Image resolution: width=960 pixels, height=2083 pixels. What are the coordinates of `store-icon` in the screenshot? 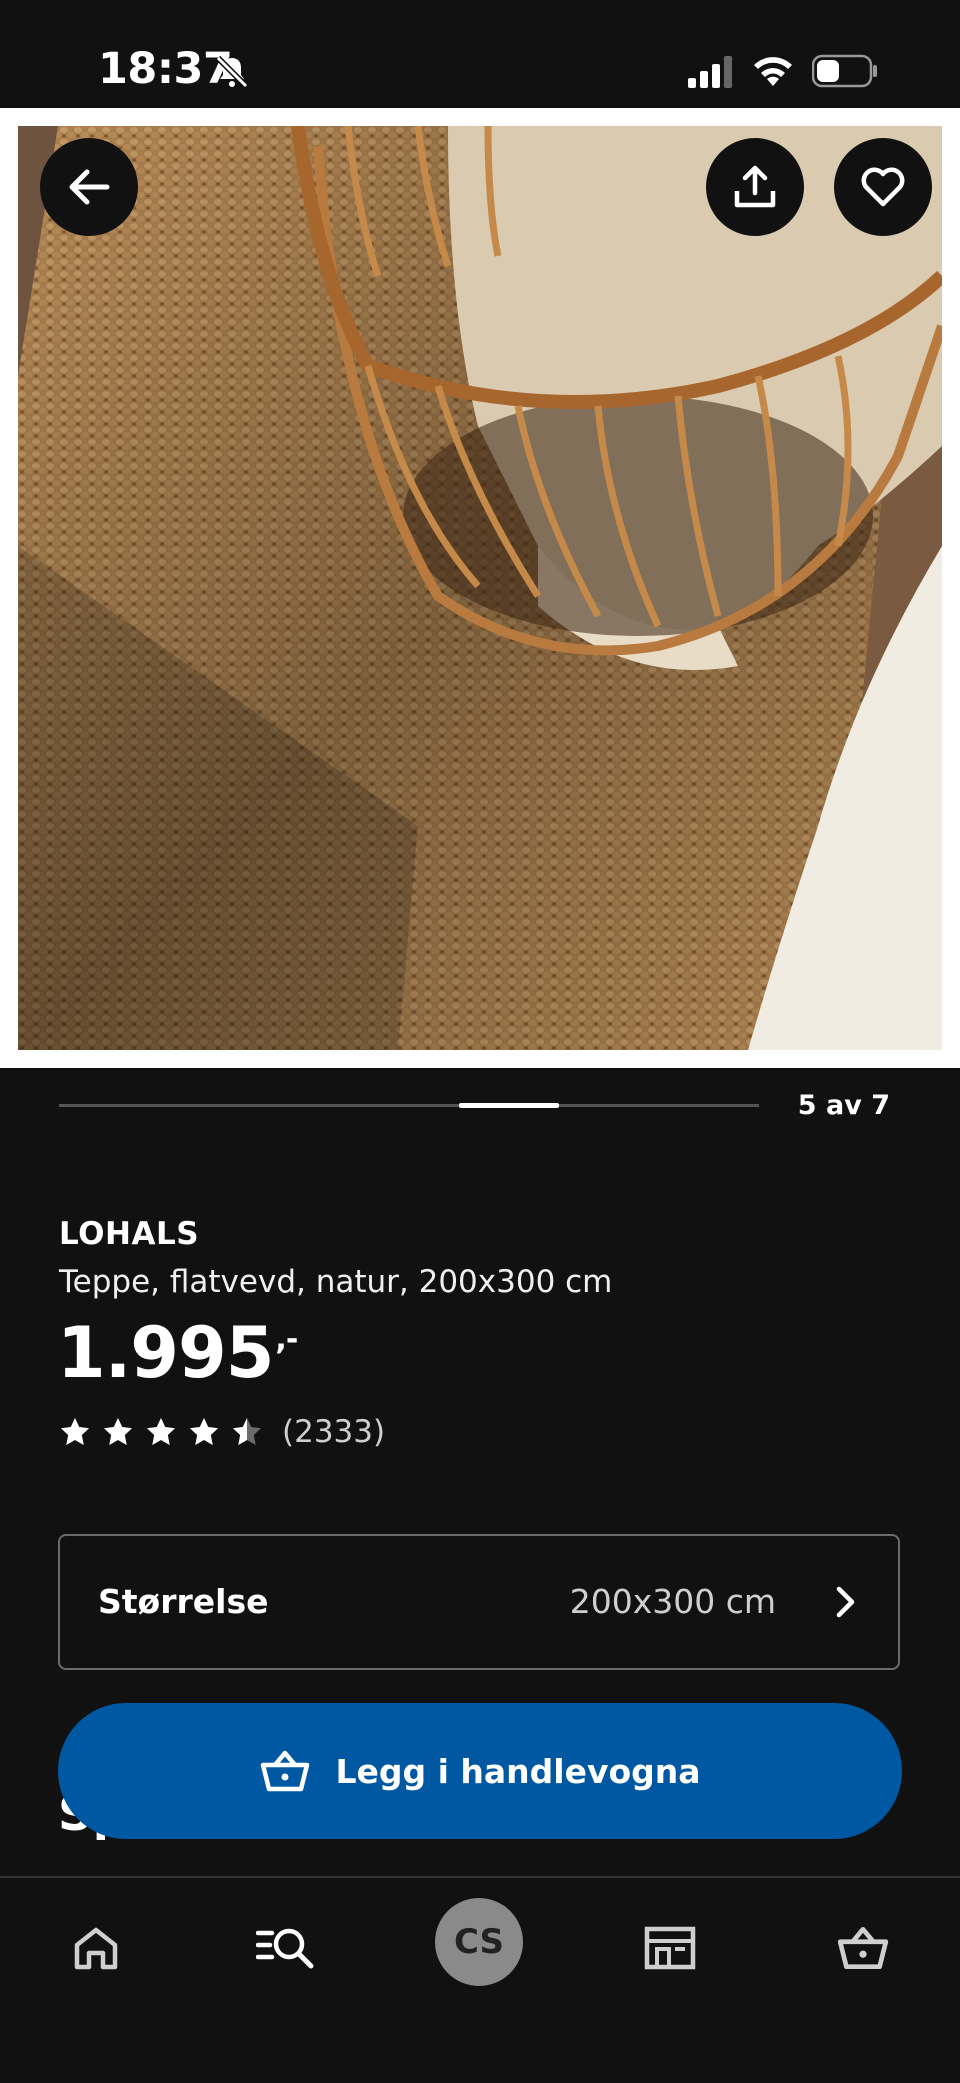 It's located at (670, 1948).